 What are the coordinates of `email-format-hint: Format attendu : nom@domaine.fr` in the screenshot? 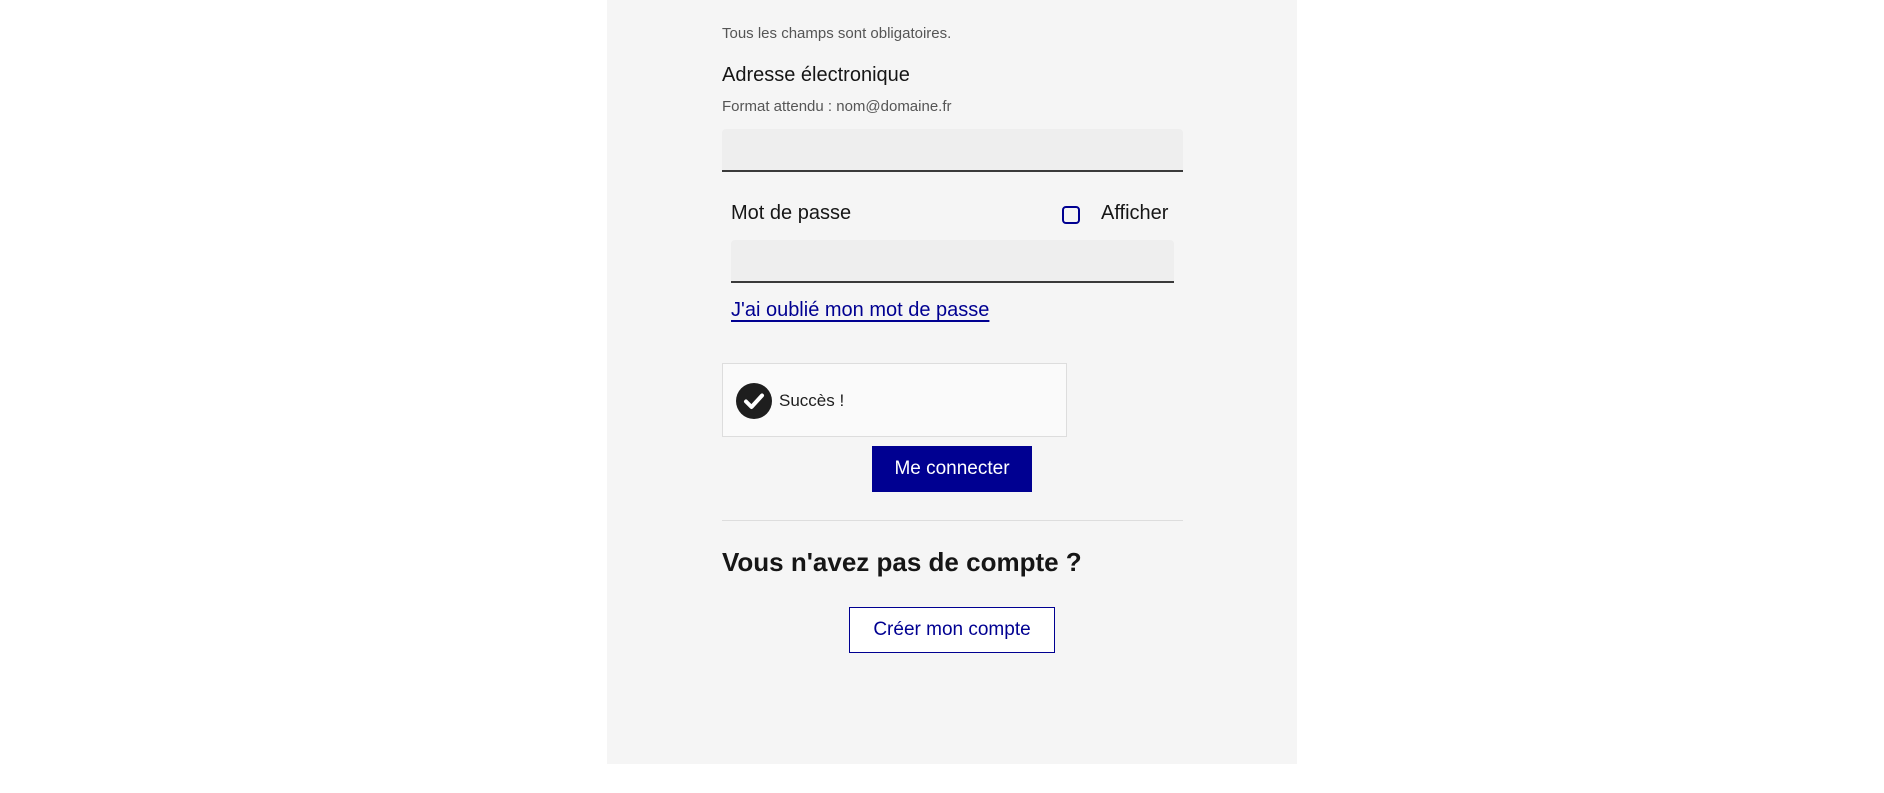 It's located at (837, 106).